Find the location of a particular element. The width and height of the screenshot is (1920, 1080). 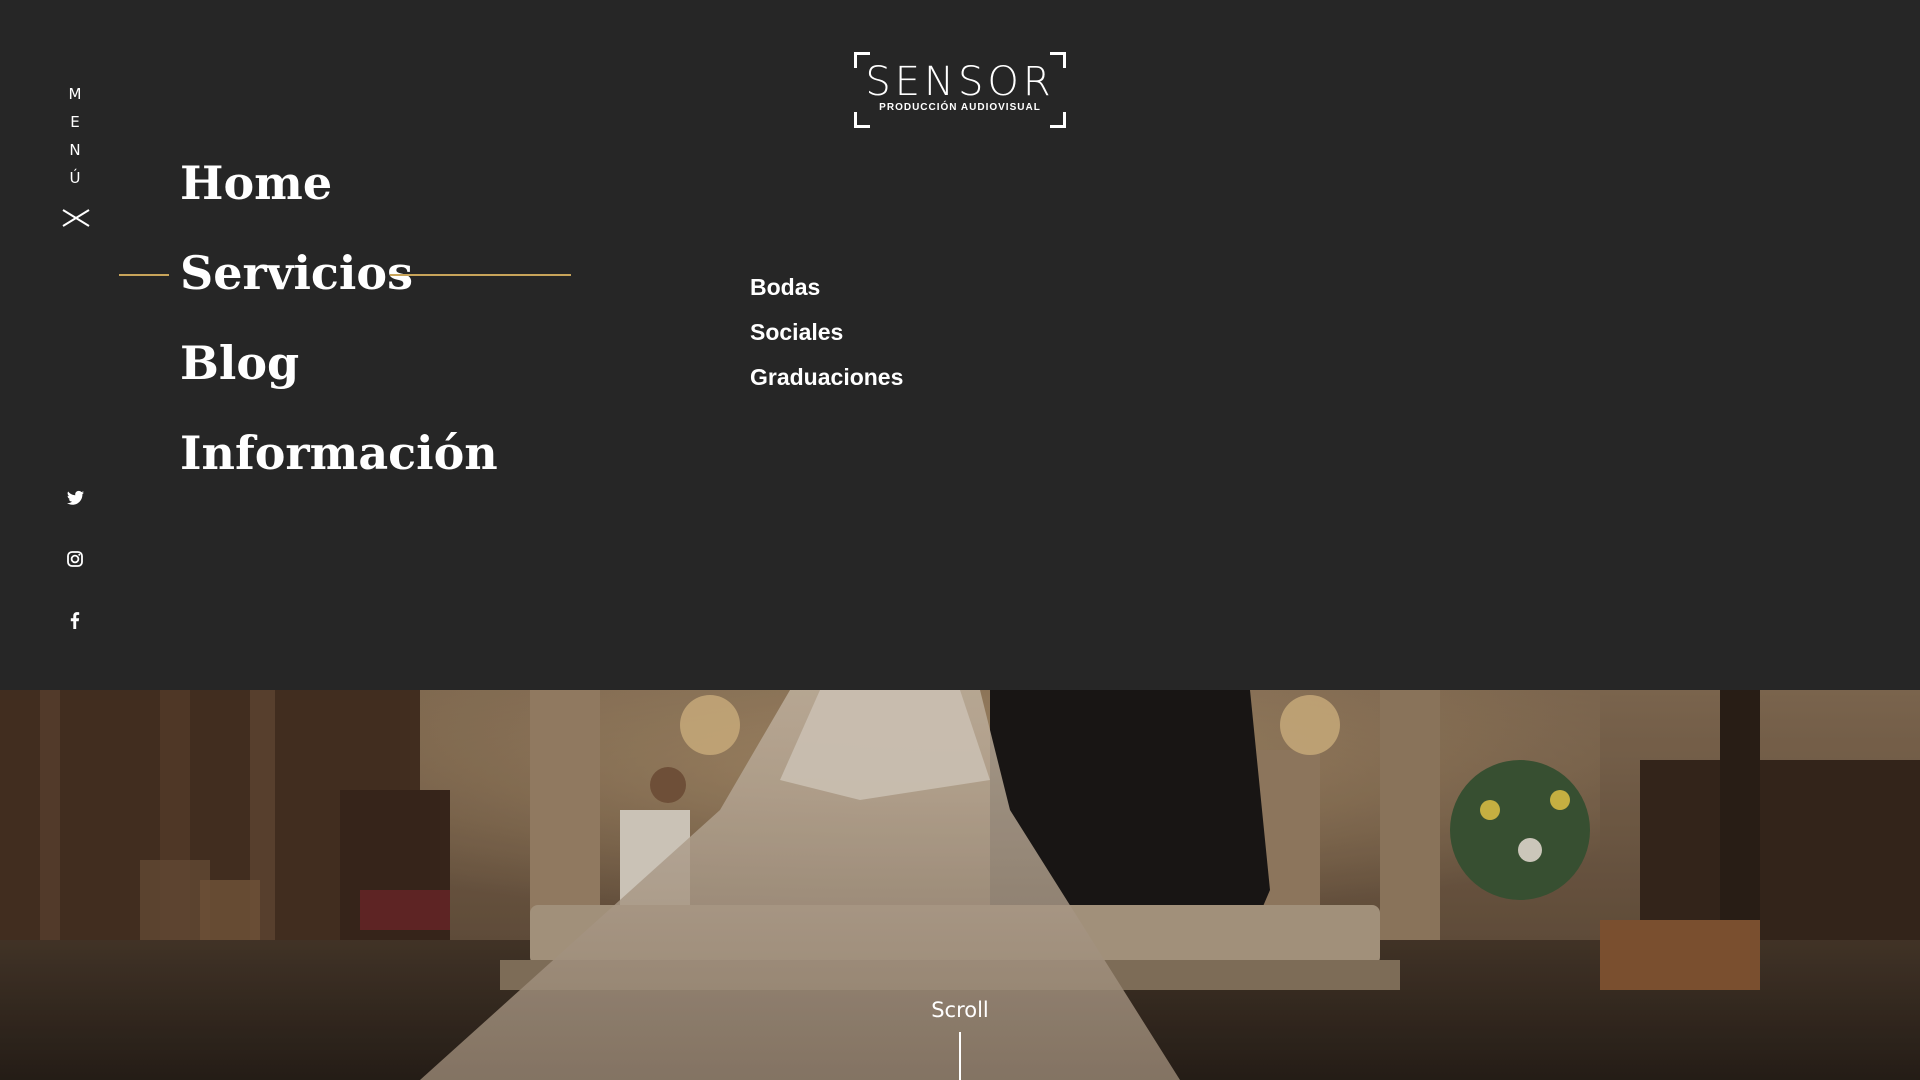

scroll-label: Scroll is located at coordinates (960, 1010).